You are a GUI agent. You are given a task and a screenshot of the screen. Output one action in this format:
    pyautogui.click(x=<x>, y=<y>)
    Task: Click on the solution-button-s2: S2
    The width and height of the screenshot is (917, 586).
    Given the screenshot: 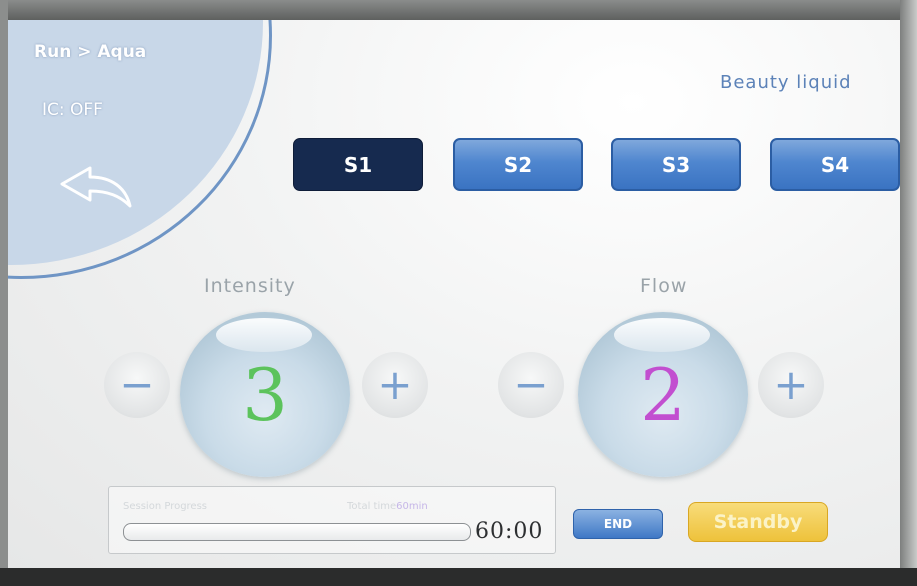 What is the action you would take?
    pyautogui.click(x=518, y=164)
    